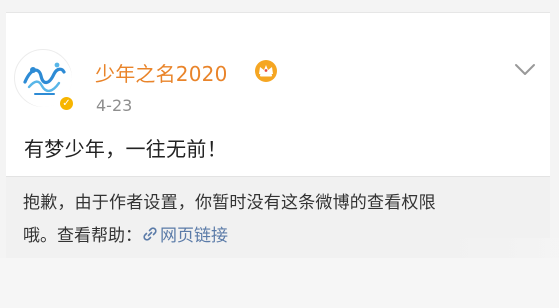 The height and width of the screenshot is (308, 559). What do you see at coordinates (150, 233) in the screenshot?
I see `link-icon` at bounding box center [150, 233].